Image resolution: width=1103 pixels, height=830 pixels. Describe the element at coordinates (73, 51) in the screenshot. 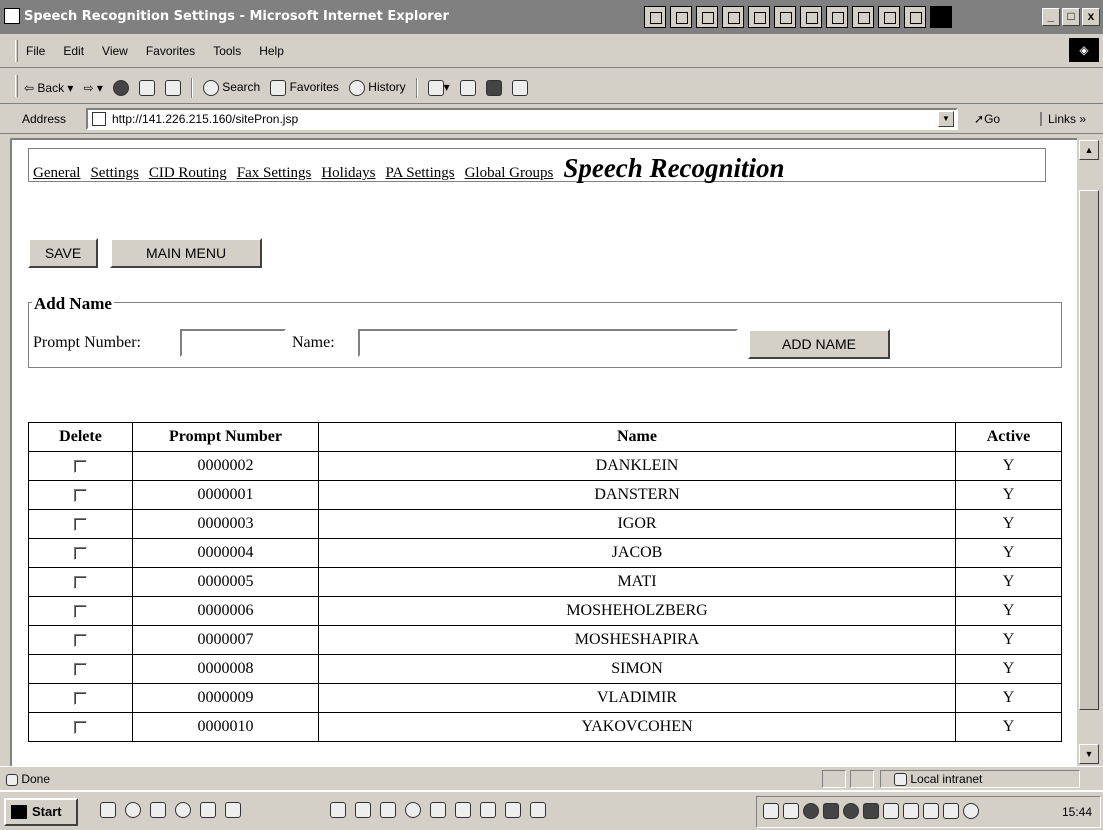

I see `menu-edit: Edit` at that location.